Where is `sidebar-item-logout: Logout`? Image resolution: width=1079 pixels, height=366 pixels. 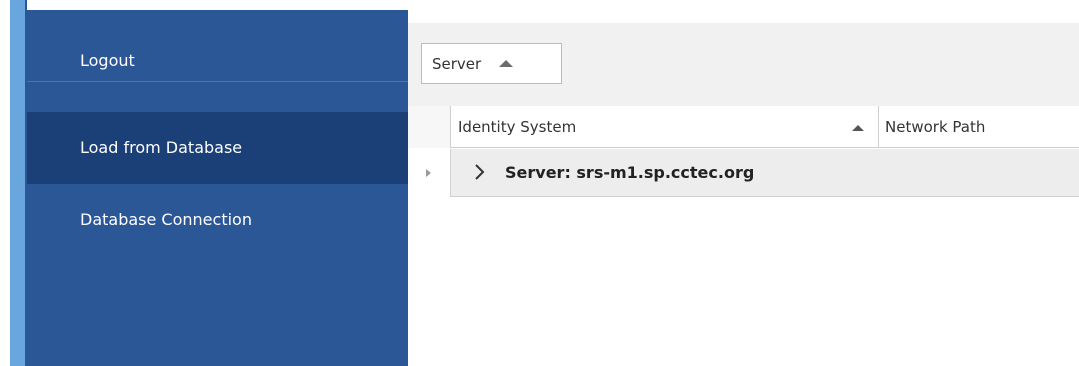 sidebar-item-logout: Logout is located at coordinates (217, 61).